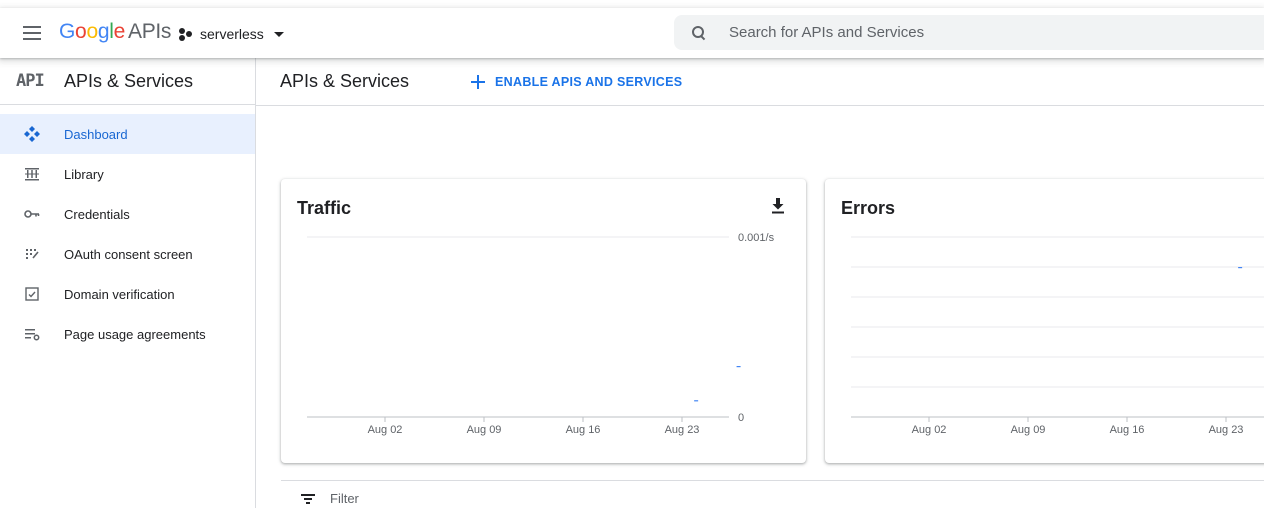 Image resolution: width=1264 pixels, height=510 pixels. I want to click on sidebar-item-label: OAuth consent screen, so click(128, 254).